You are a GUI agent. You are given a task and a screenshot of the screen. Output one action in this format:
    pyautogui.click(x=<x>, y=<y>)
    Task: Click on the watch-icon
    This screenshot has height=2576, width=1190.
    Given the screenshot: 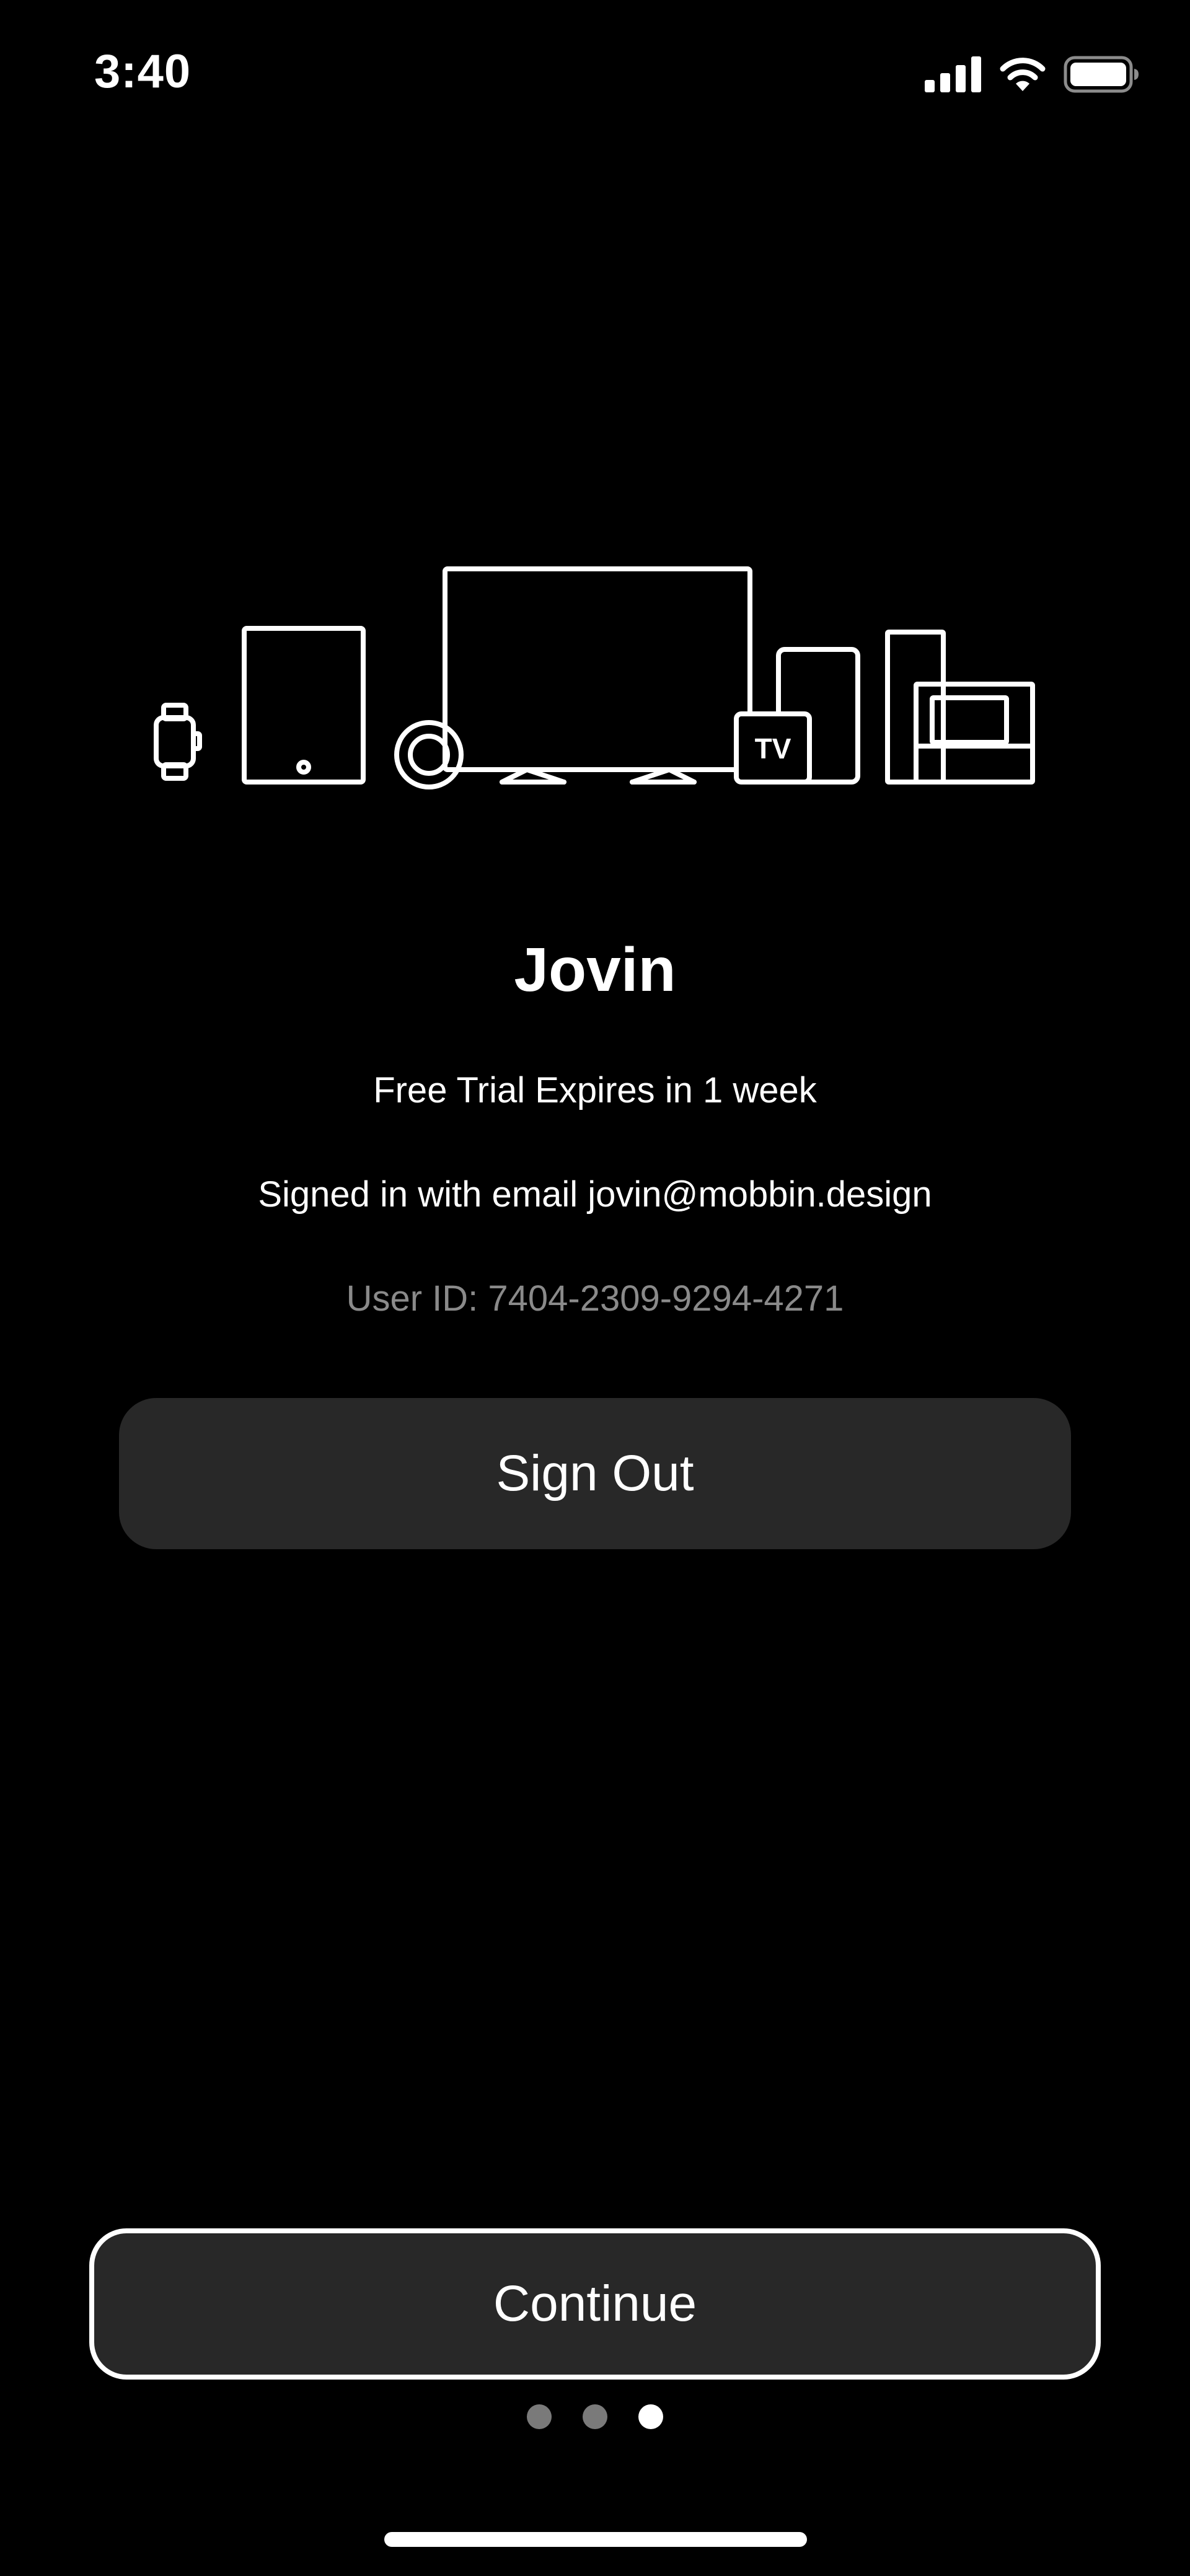 What is the action you would take?
    pyautogui.click(x=178, y=742)
    